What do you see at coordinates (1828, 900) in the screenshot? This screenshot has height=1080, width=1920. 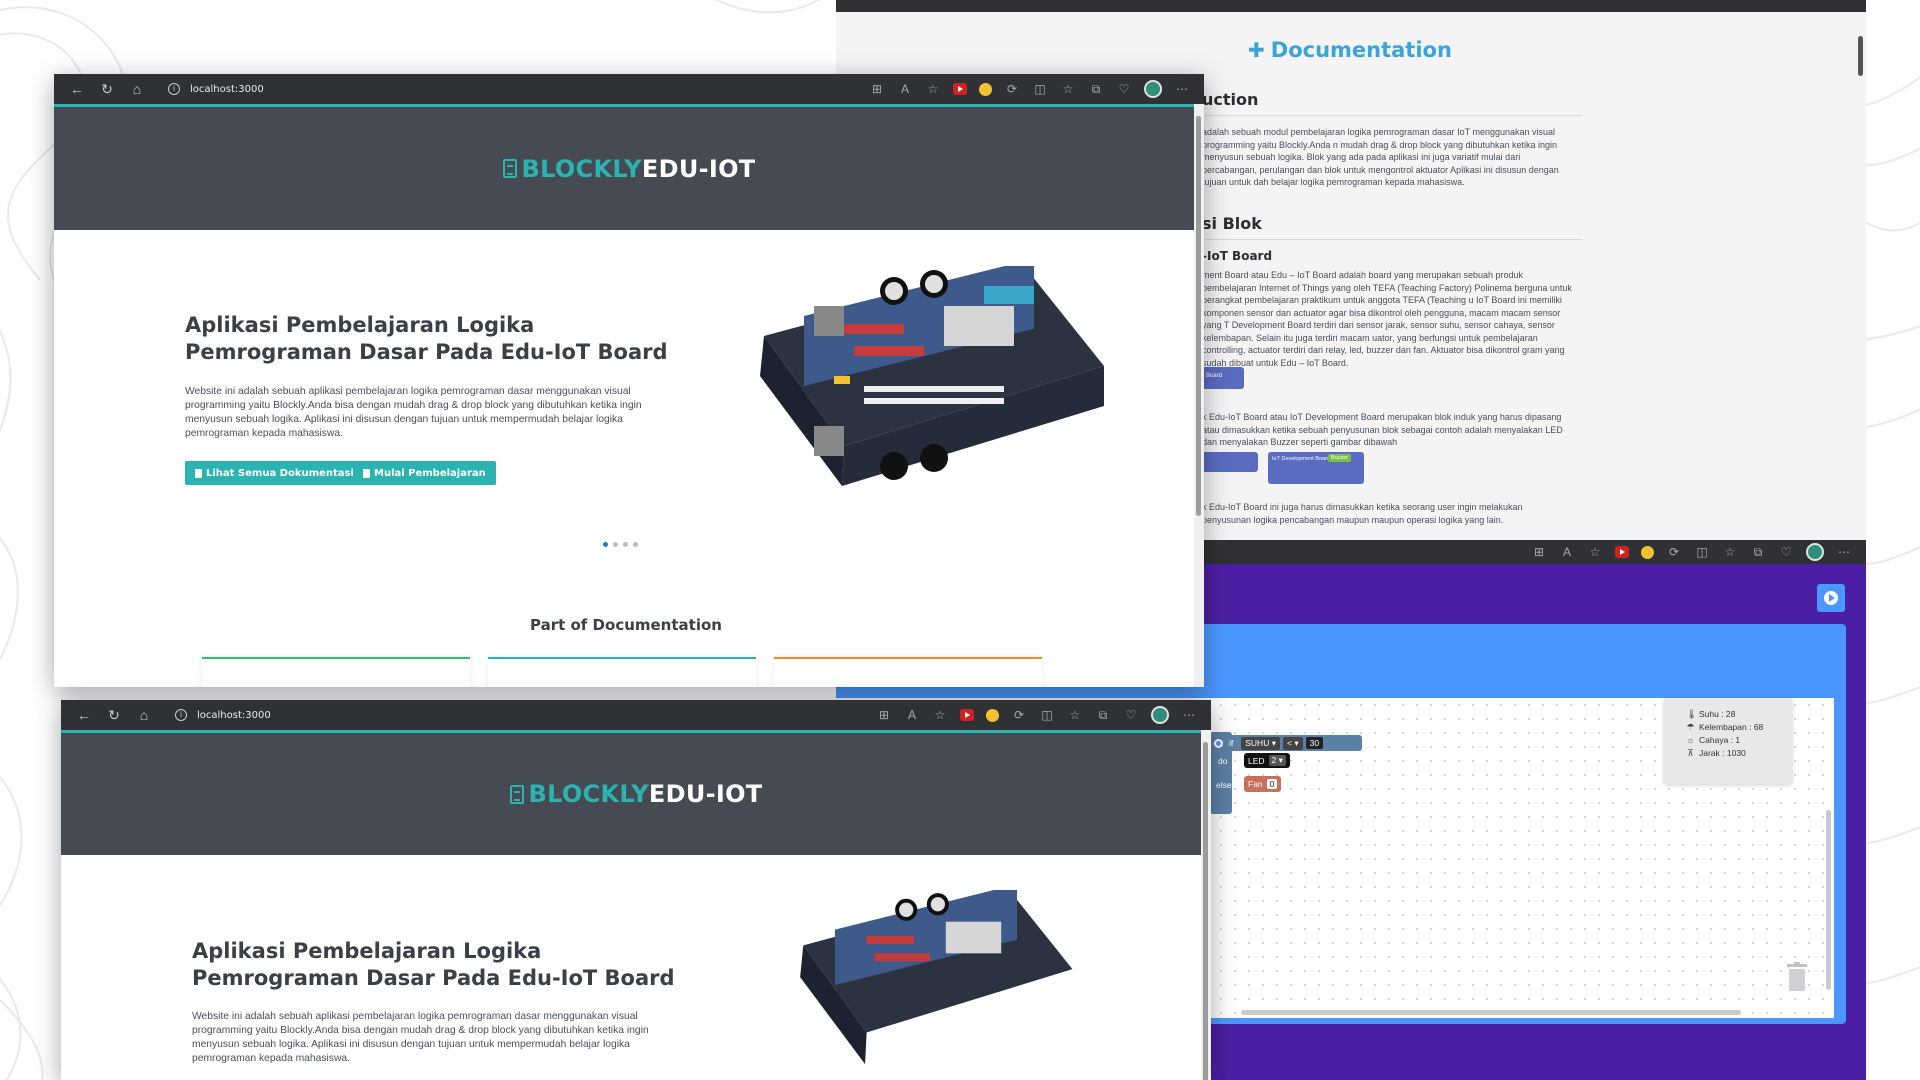 I see `workspace-vertical-scrollbar` at bounding box center [1828, 900].